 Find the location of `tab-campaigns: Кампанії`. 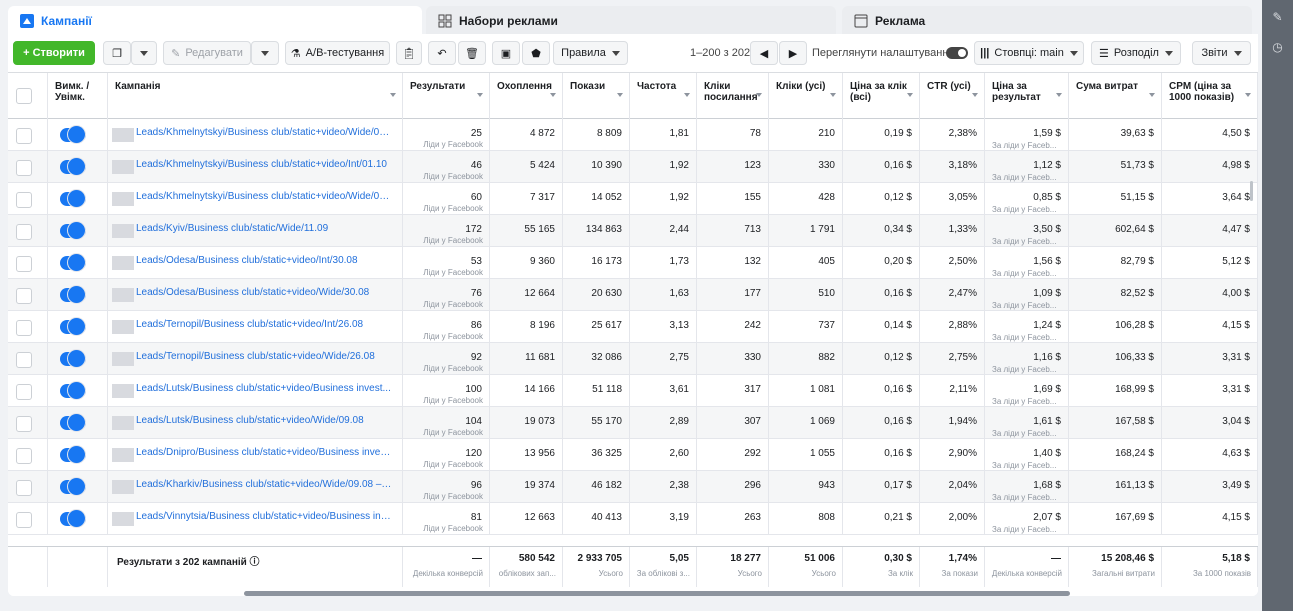

tab-campaigns: Кампанії is located at coordinates (215, 21).